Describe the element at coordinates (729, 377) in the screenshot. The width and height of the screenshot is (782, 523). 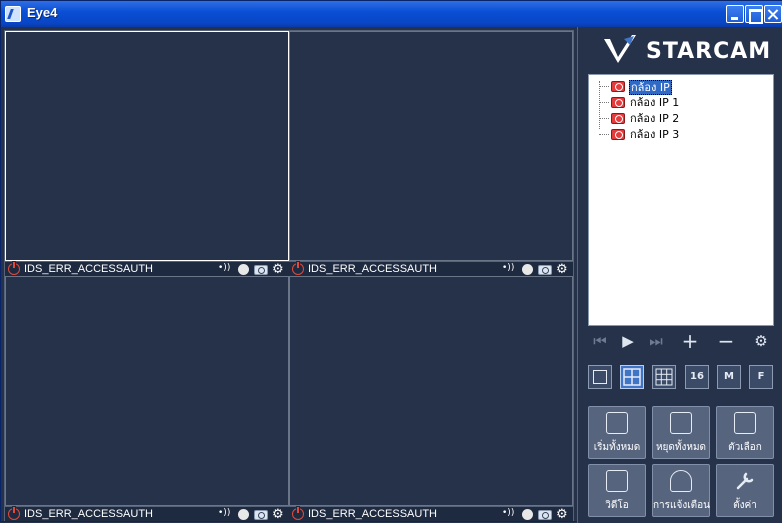
I see `layout-m-button: M` at that location.